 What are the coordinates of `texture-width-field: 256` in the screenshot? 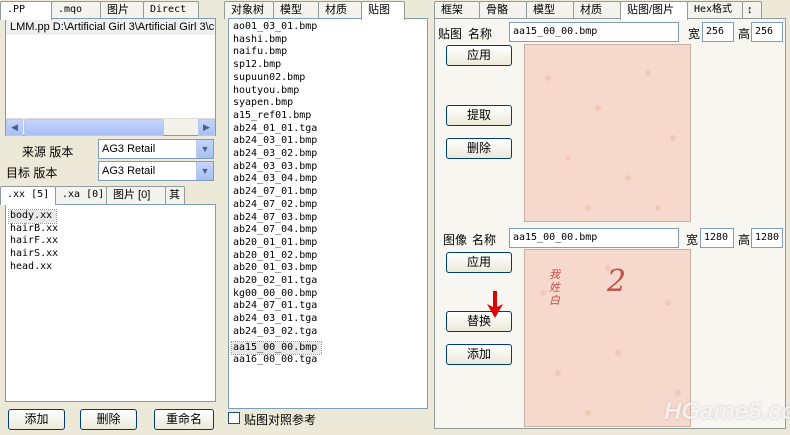 It's located at (718, 32).